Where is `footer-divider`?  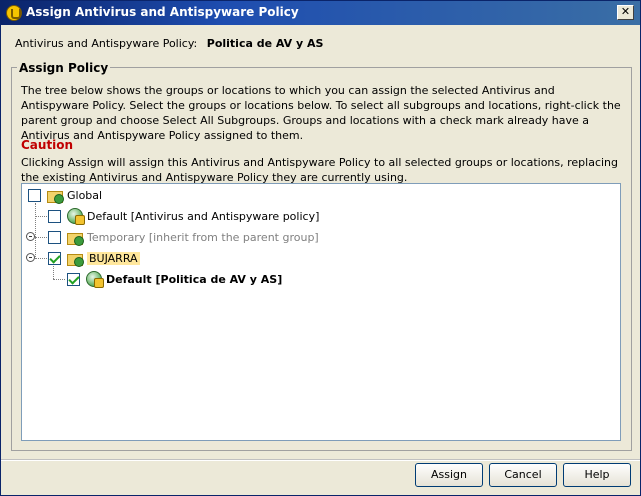
footer-divider is located at coordinates (320, 460).